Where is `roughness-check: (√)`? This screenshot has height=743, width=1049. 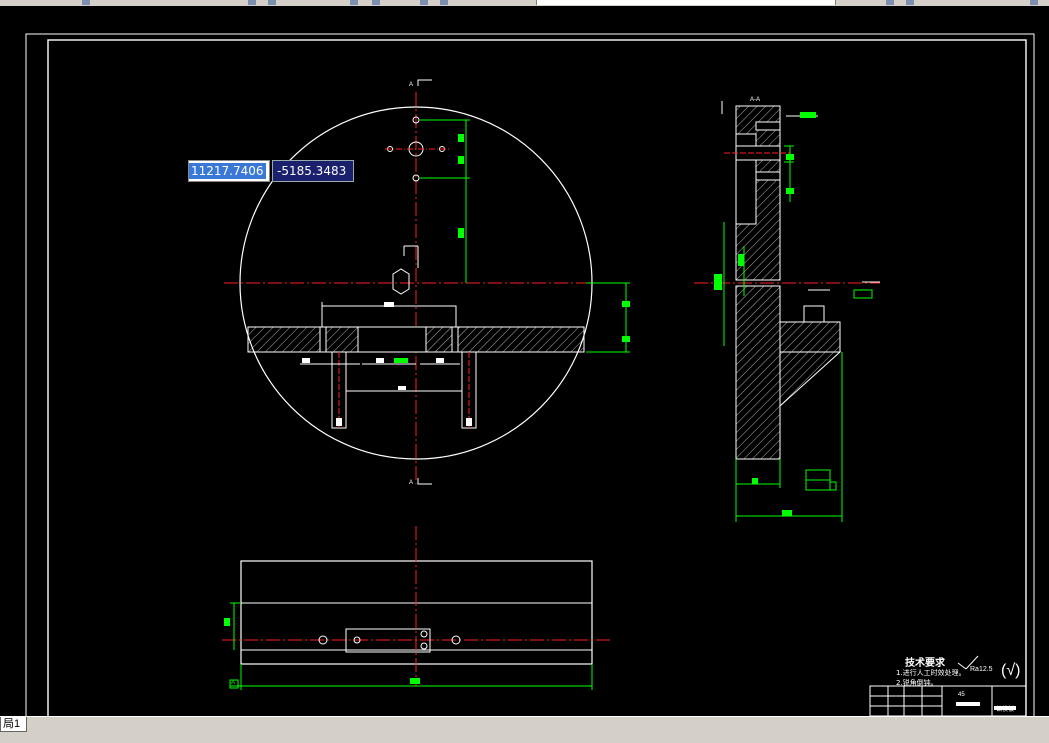
roughness-check: (√) is located at coordinates (1011, 670).